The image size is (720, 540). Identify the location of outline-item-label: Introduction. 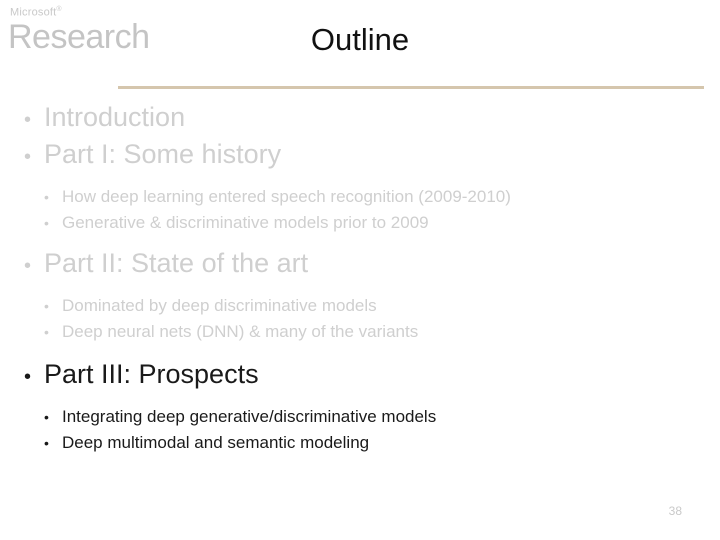
(115, 117).